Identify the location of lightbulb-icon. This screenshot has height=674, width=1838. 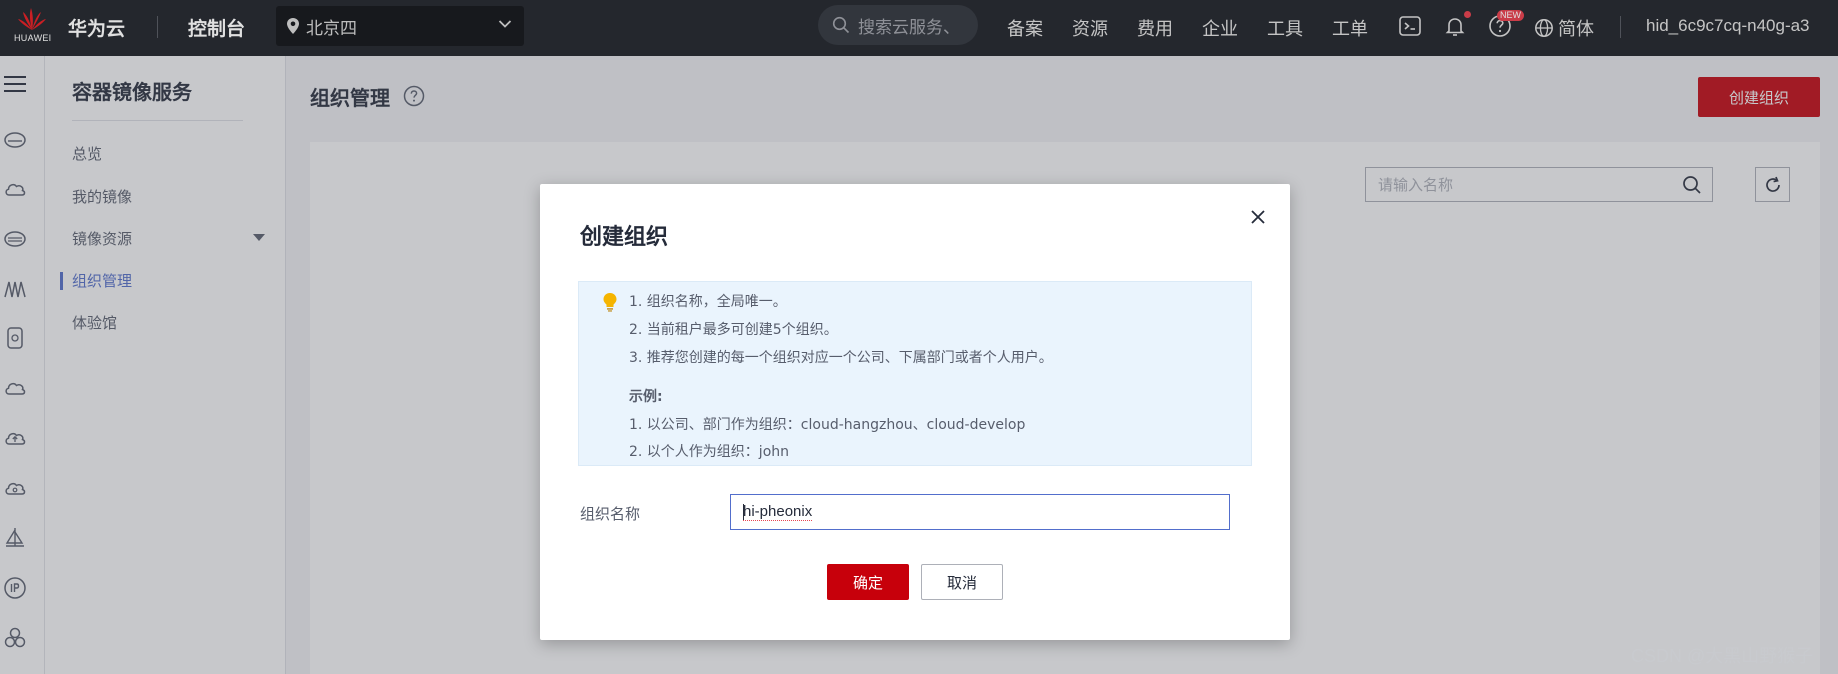
(610, 302).